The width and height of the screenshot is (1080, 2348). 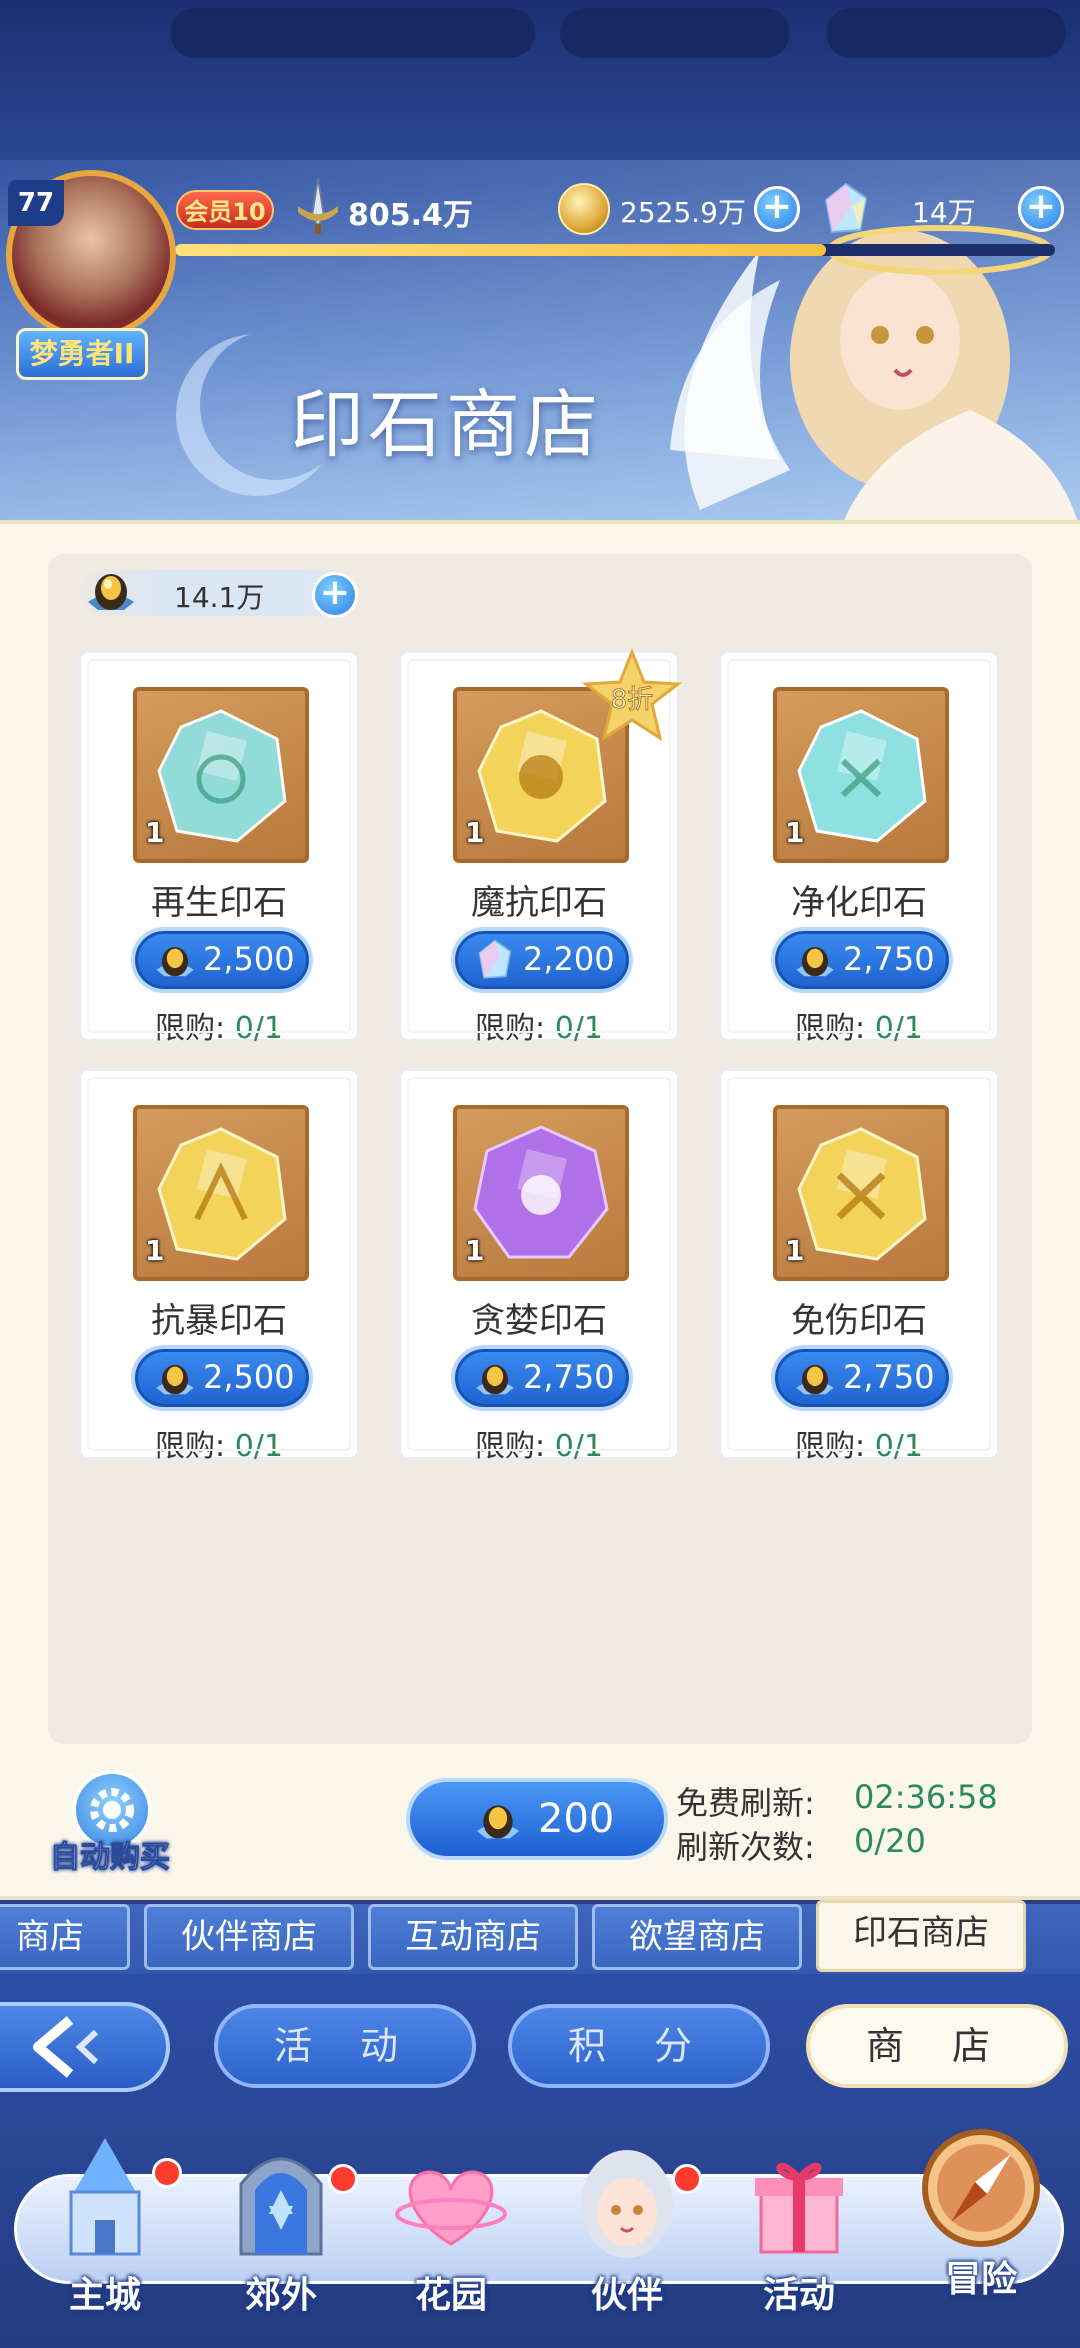 What do you see at coordinates (446, 425) in the screenshot?
I see `page-title: 印石商店` at bounding box center [446, 425].